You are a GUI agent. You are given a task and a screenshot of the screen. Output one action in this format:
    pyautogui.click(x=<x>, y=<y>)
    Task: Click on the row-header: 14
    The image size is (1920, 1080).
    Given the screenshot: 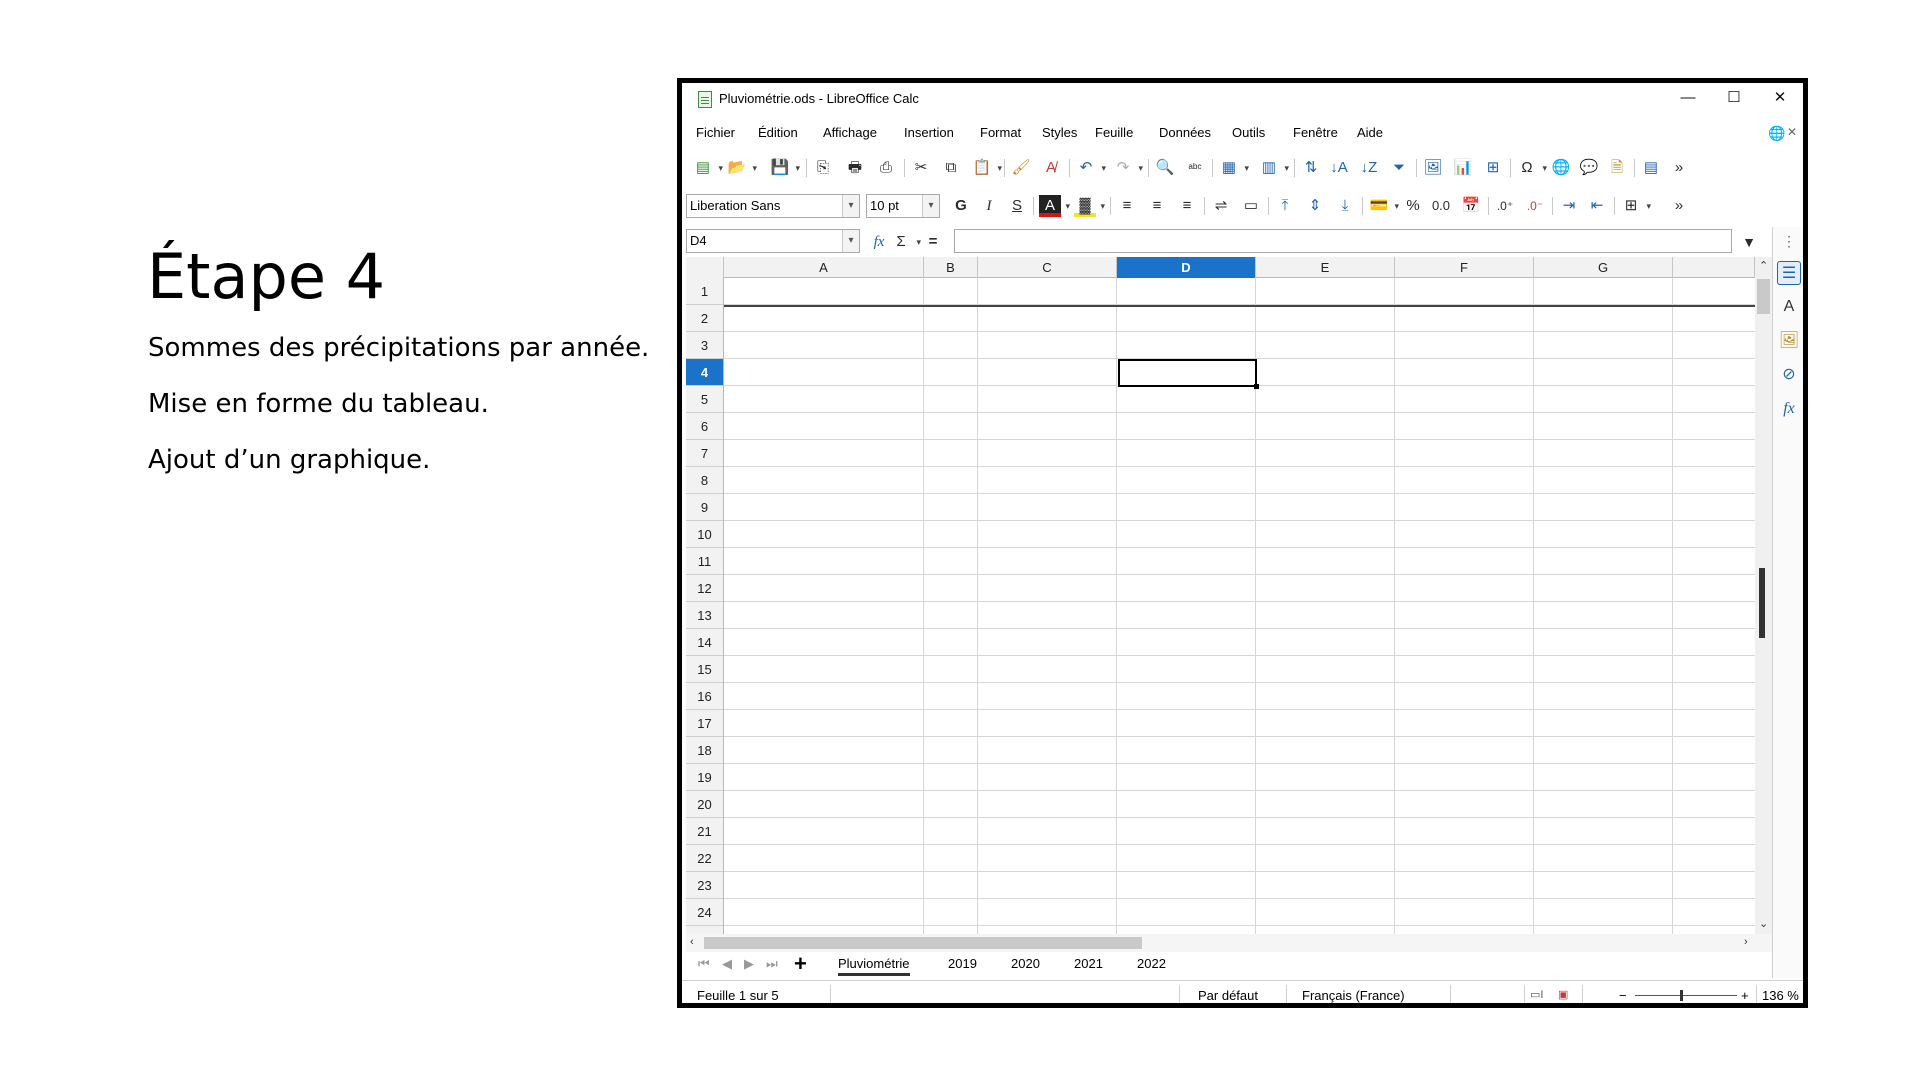 What is the action you would take?
    pyautogui.click(x=704, y=642)
    